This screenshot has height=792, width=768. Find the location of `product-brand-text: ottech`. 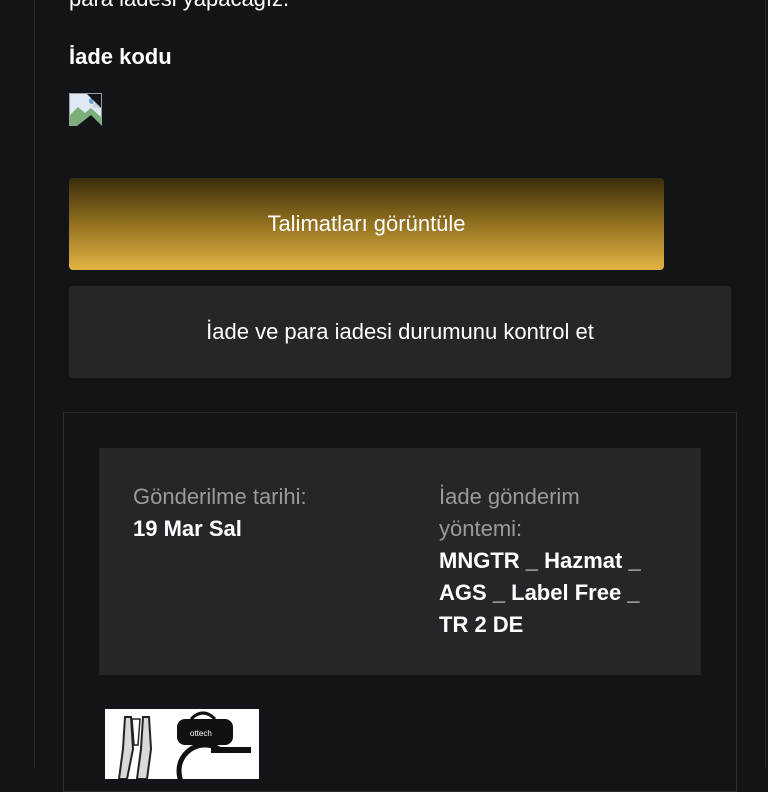

product-brand-text: ottech is located at coordinates (201, 733).